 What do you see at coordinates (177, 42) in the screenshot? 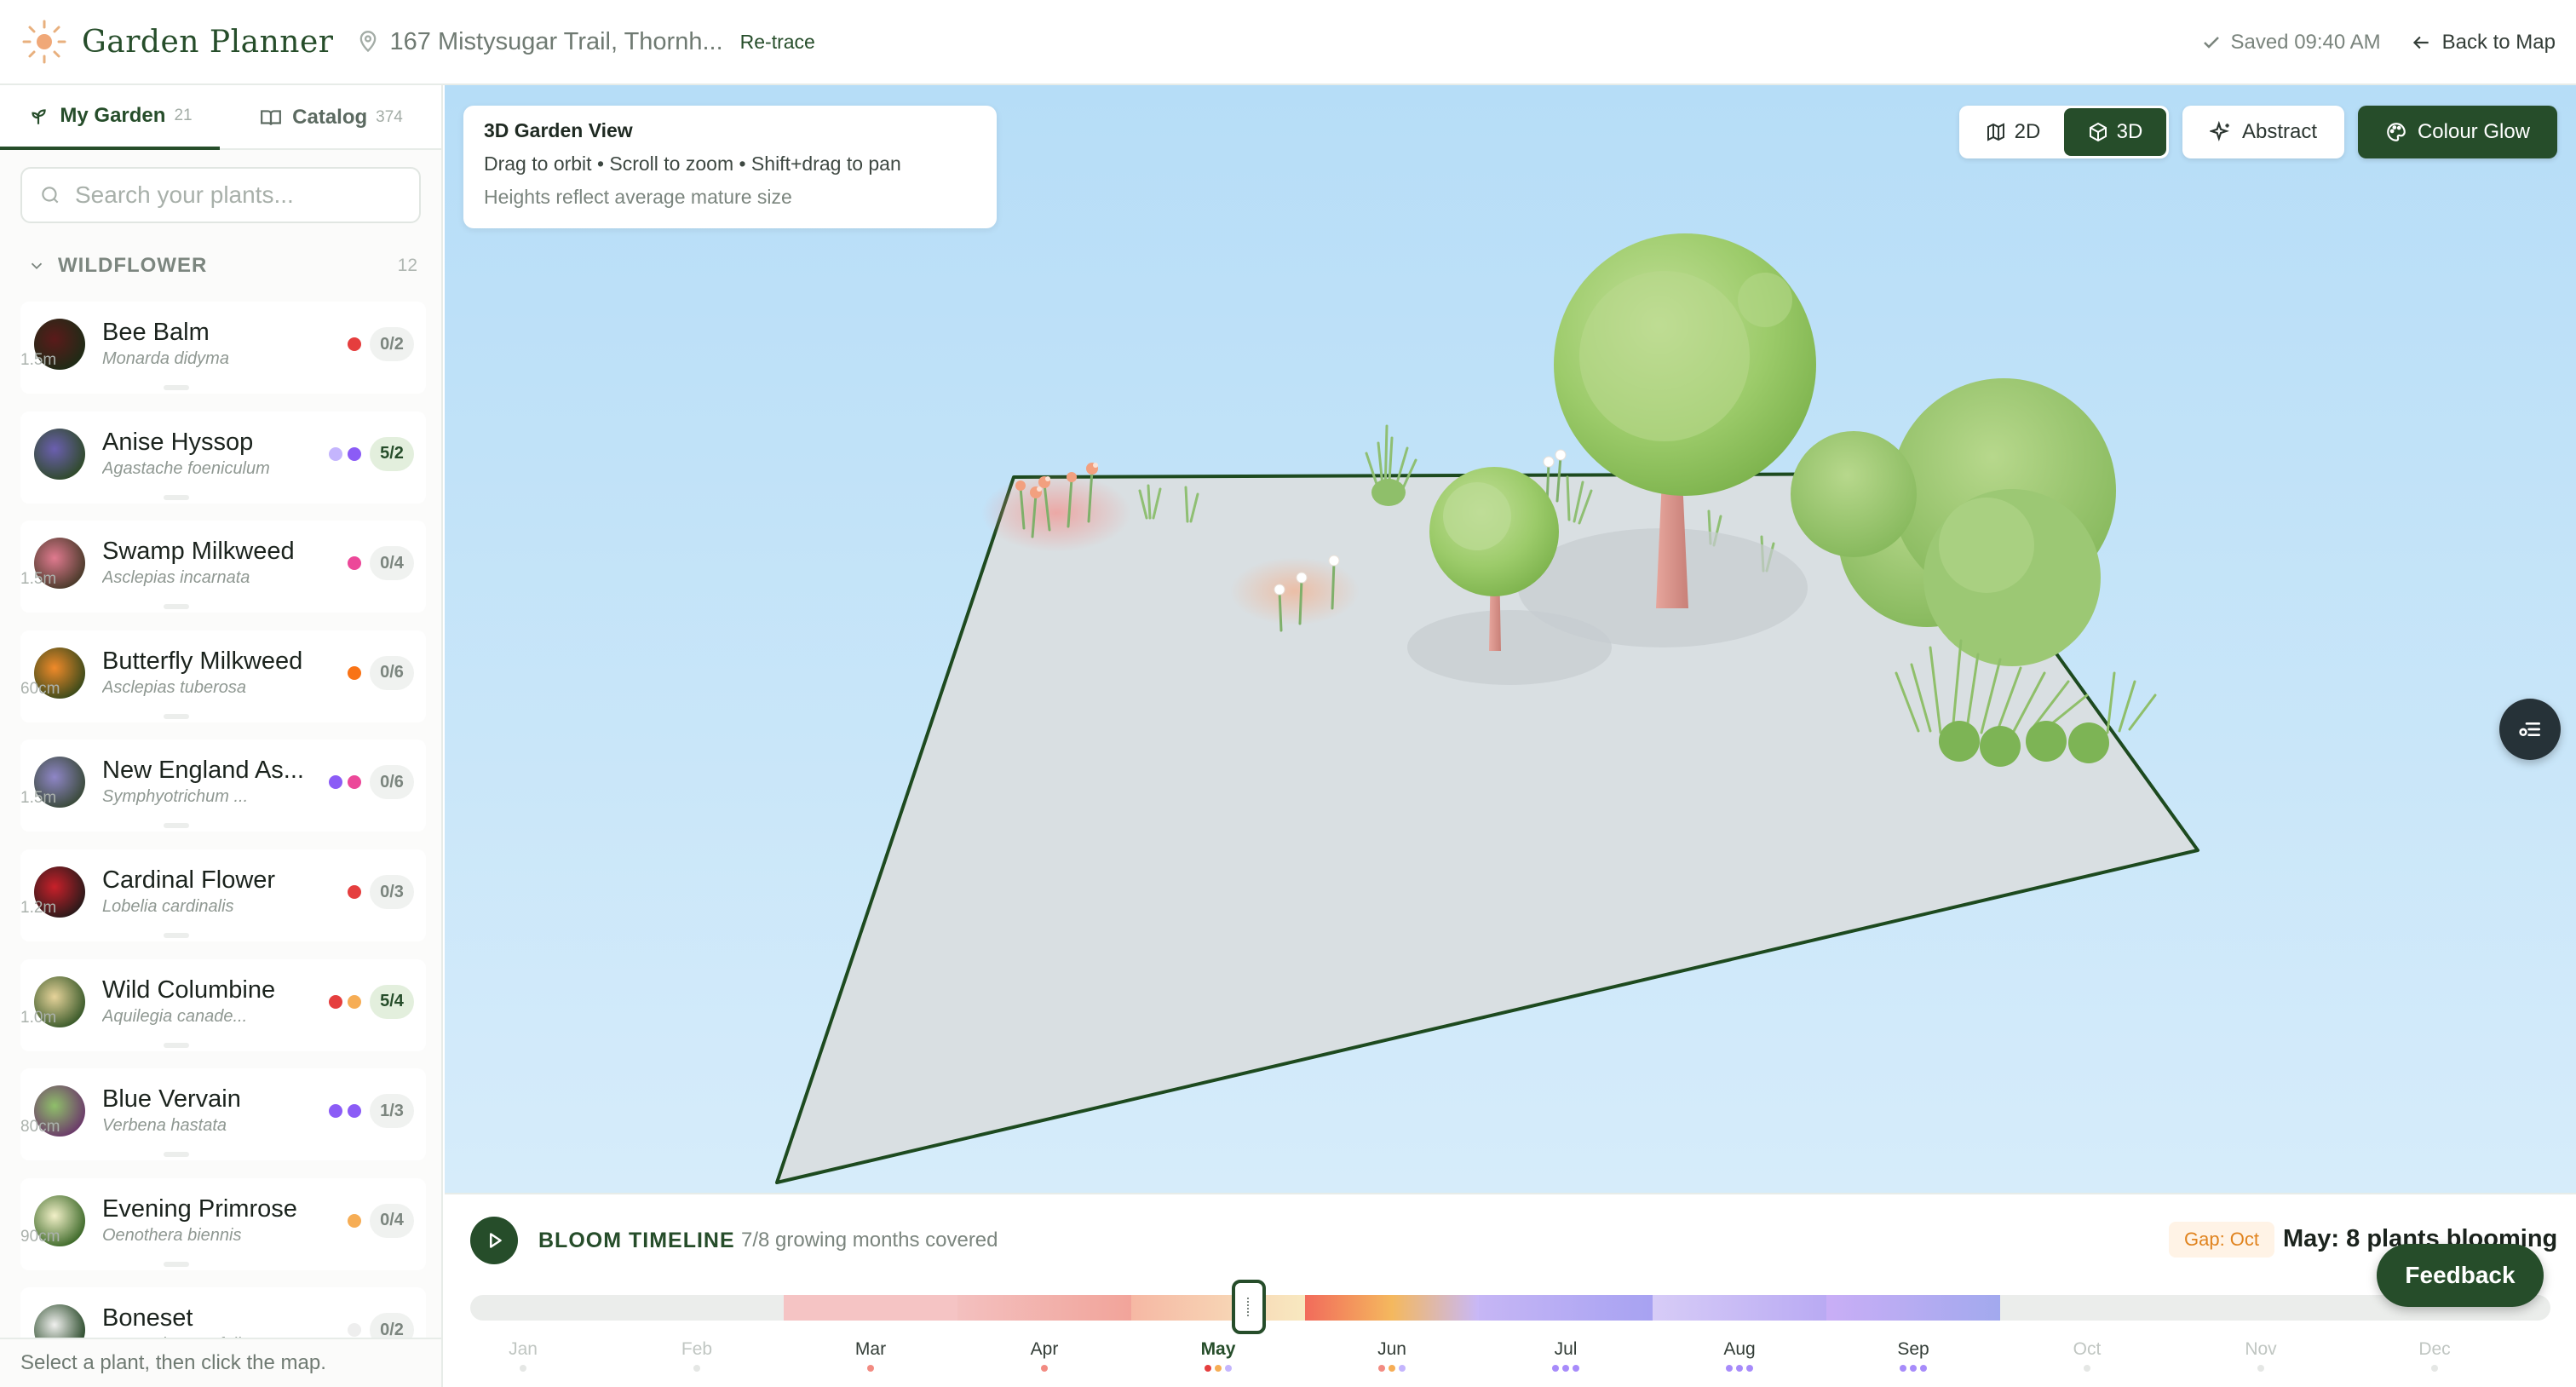
I see `brand: Garden Planner` at bounding box center [177, 42].